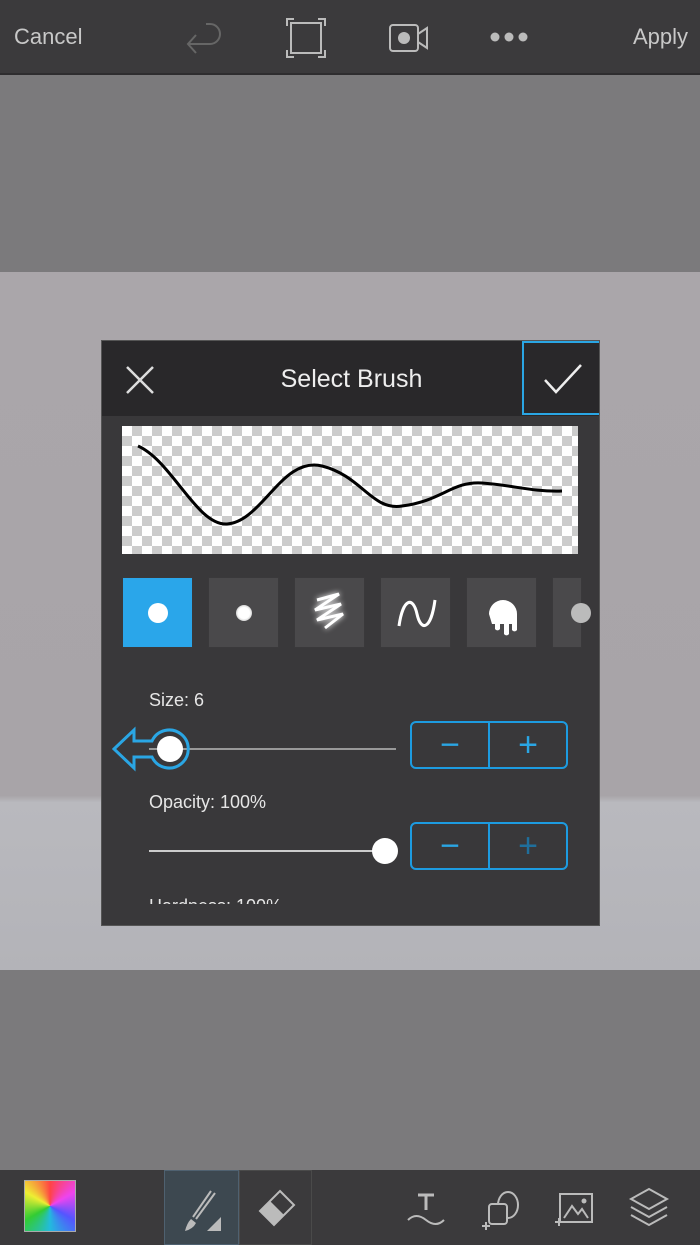 Image resolution: width=700 pixels, height=1245 pixels. Describe the element at coordinates (208, 802) in the screenshot. I see `opacity-label: Opacity: 100%` at that location.